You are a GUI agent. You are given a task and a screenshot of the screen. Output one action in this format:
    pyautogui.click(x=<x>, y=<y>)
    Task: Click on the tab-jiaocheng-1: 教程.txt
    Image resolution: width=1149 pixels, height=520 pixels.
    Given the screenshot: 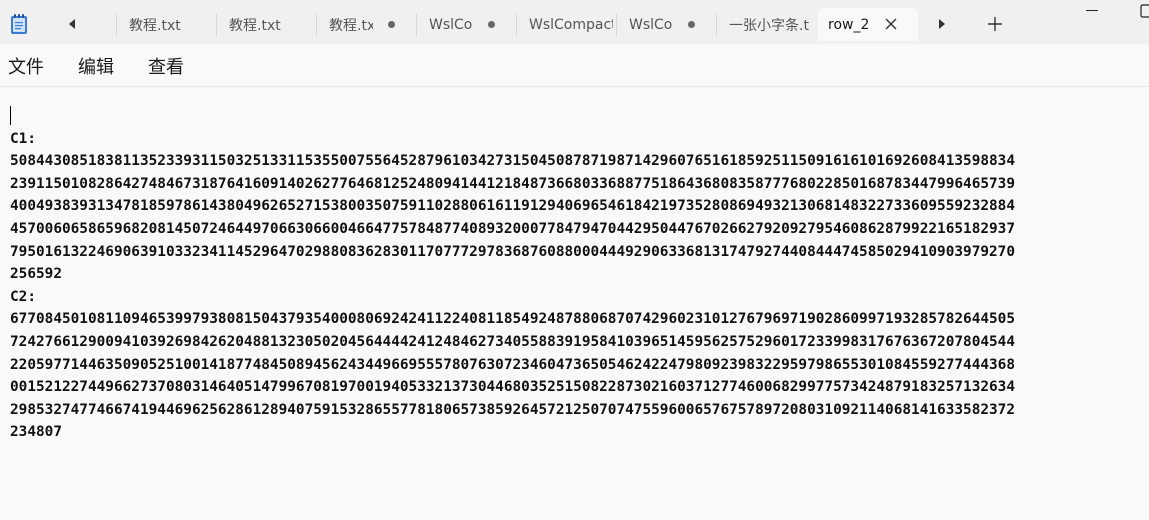 What is the action you would take?
    pyautogui.click(x=166, y=24)
    